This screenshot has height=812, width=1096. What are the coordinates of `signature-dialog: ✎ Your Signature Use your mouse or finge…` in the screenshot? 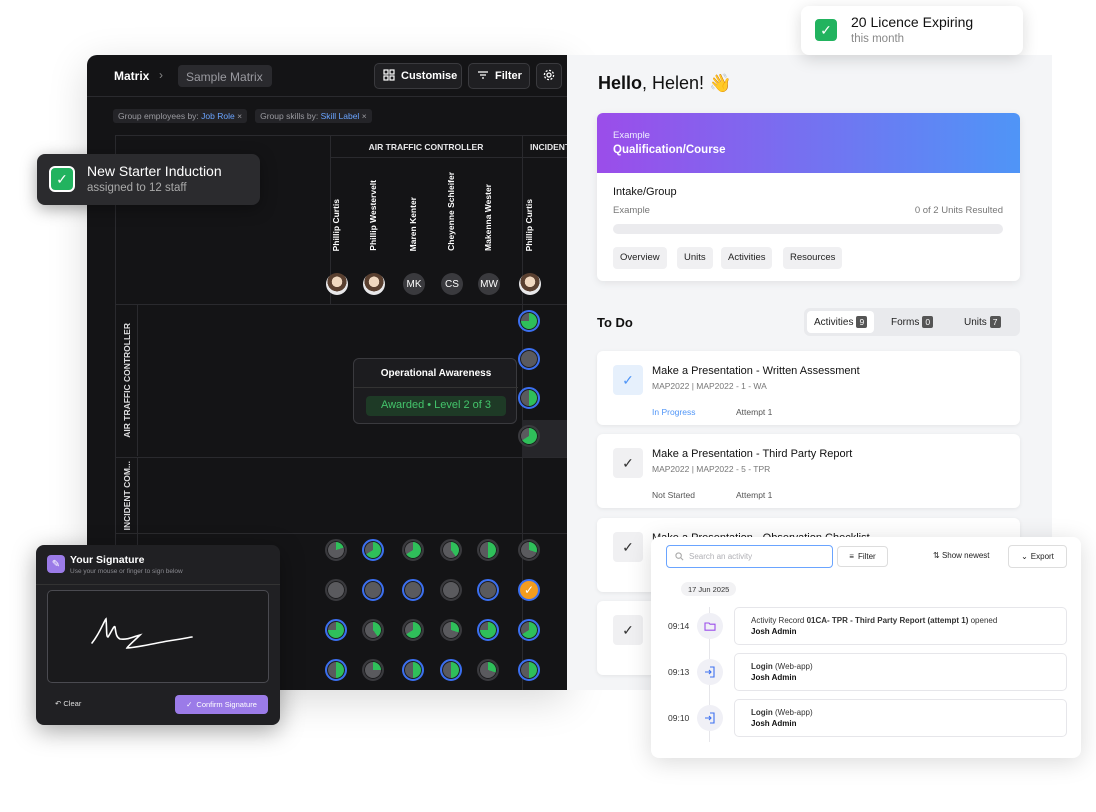 It's located at (158, 635).